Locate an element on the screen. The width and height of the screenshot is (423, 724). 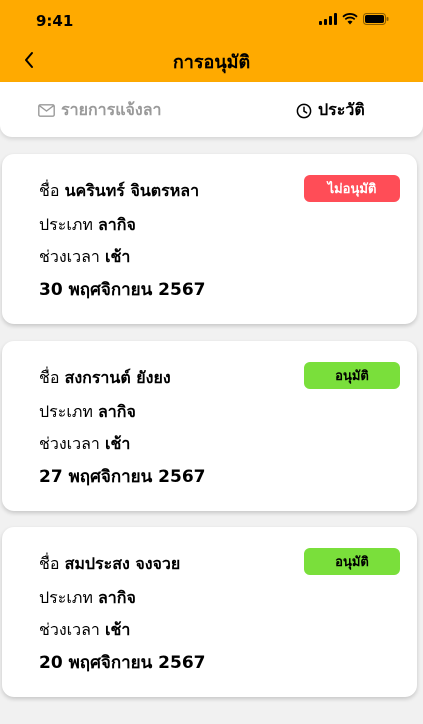
leave-date: 30 พฤศจิกายน 2567 is located at coordinates (122, 290).